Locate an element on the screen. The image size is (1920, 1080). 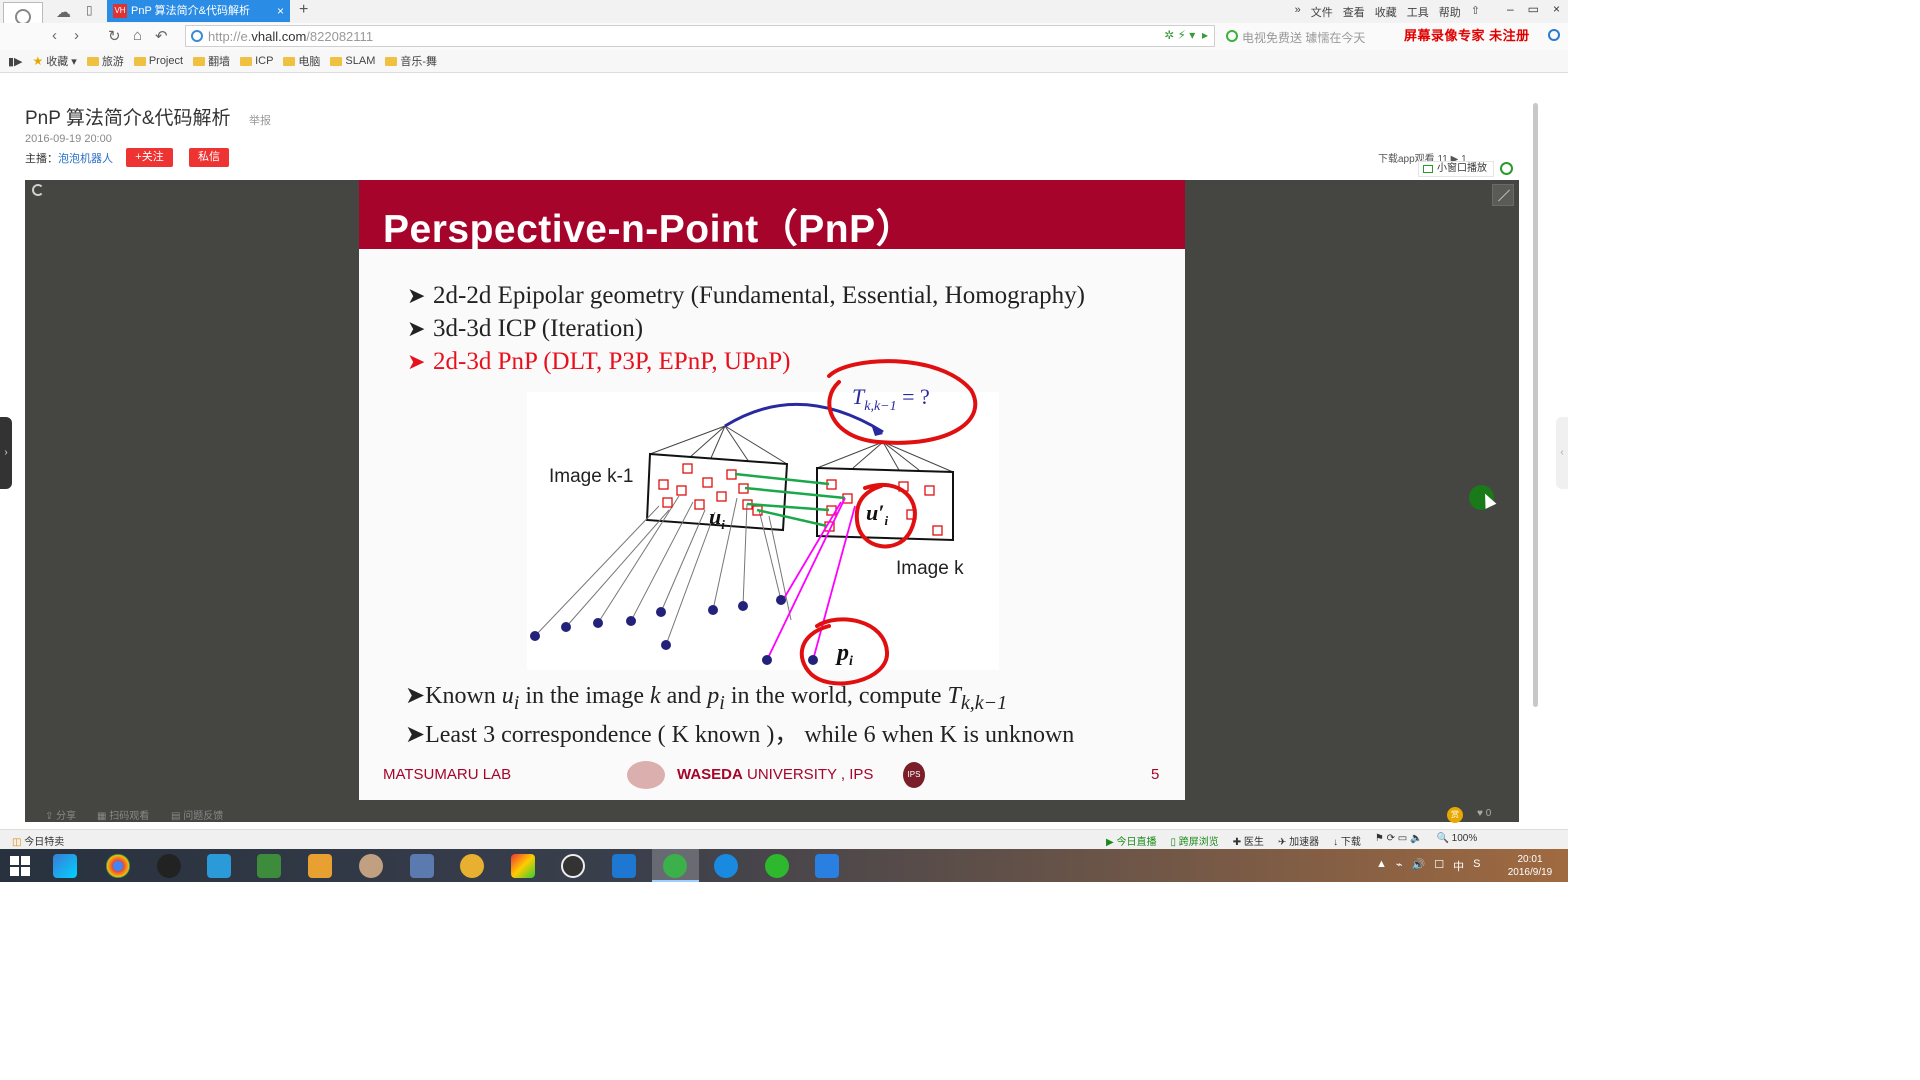
taskbar-active-app is located at coordinates (675, 865).